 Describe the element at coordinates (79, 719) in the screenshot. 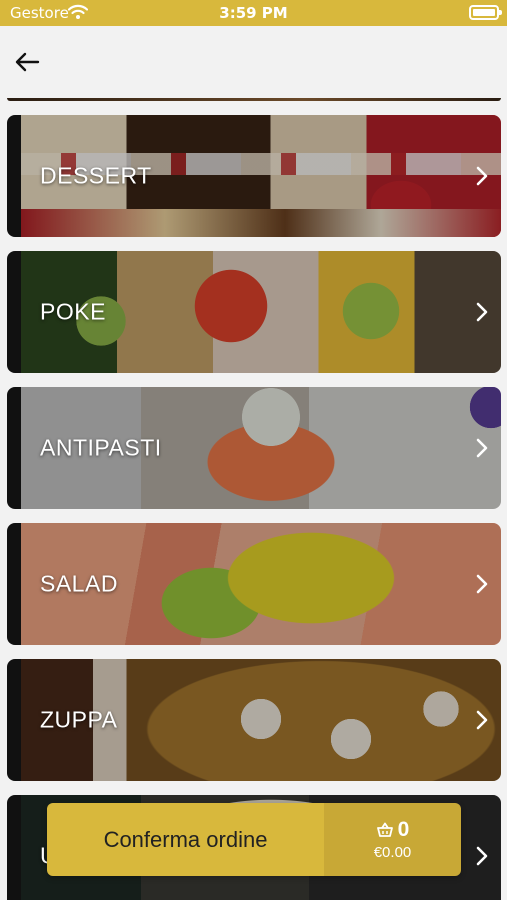

I see `category-label: ZUPPA` at that location.